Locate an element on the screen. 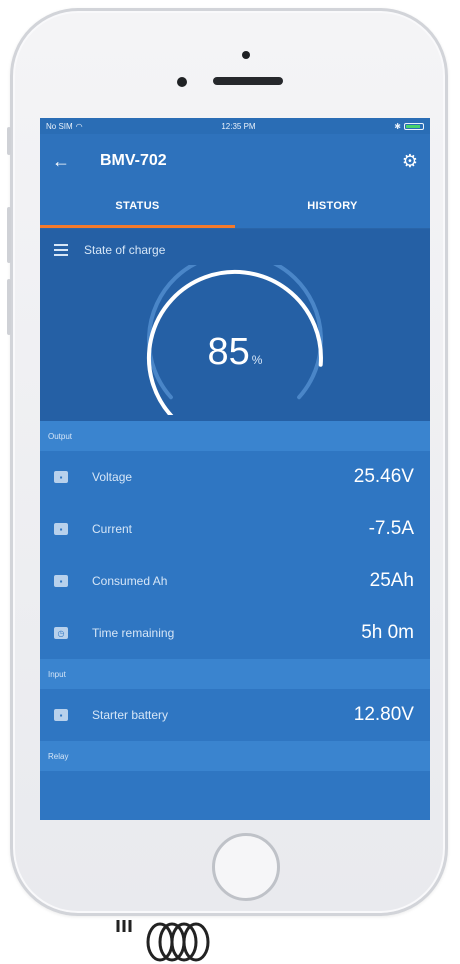 This screenshot has height=964, width=460. battery-icon is located at coordinates (413, 126).